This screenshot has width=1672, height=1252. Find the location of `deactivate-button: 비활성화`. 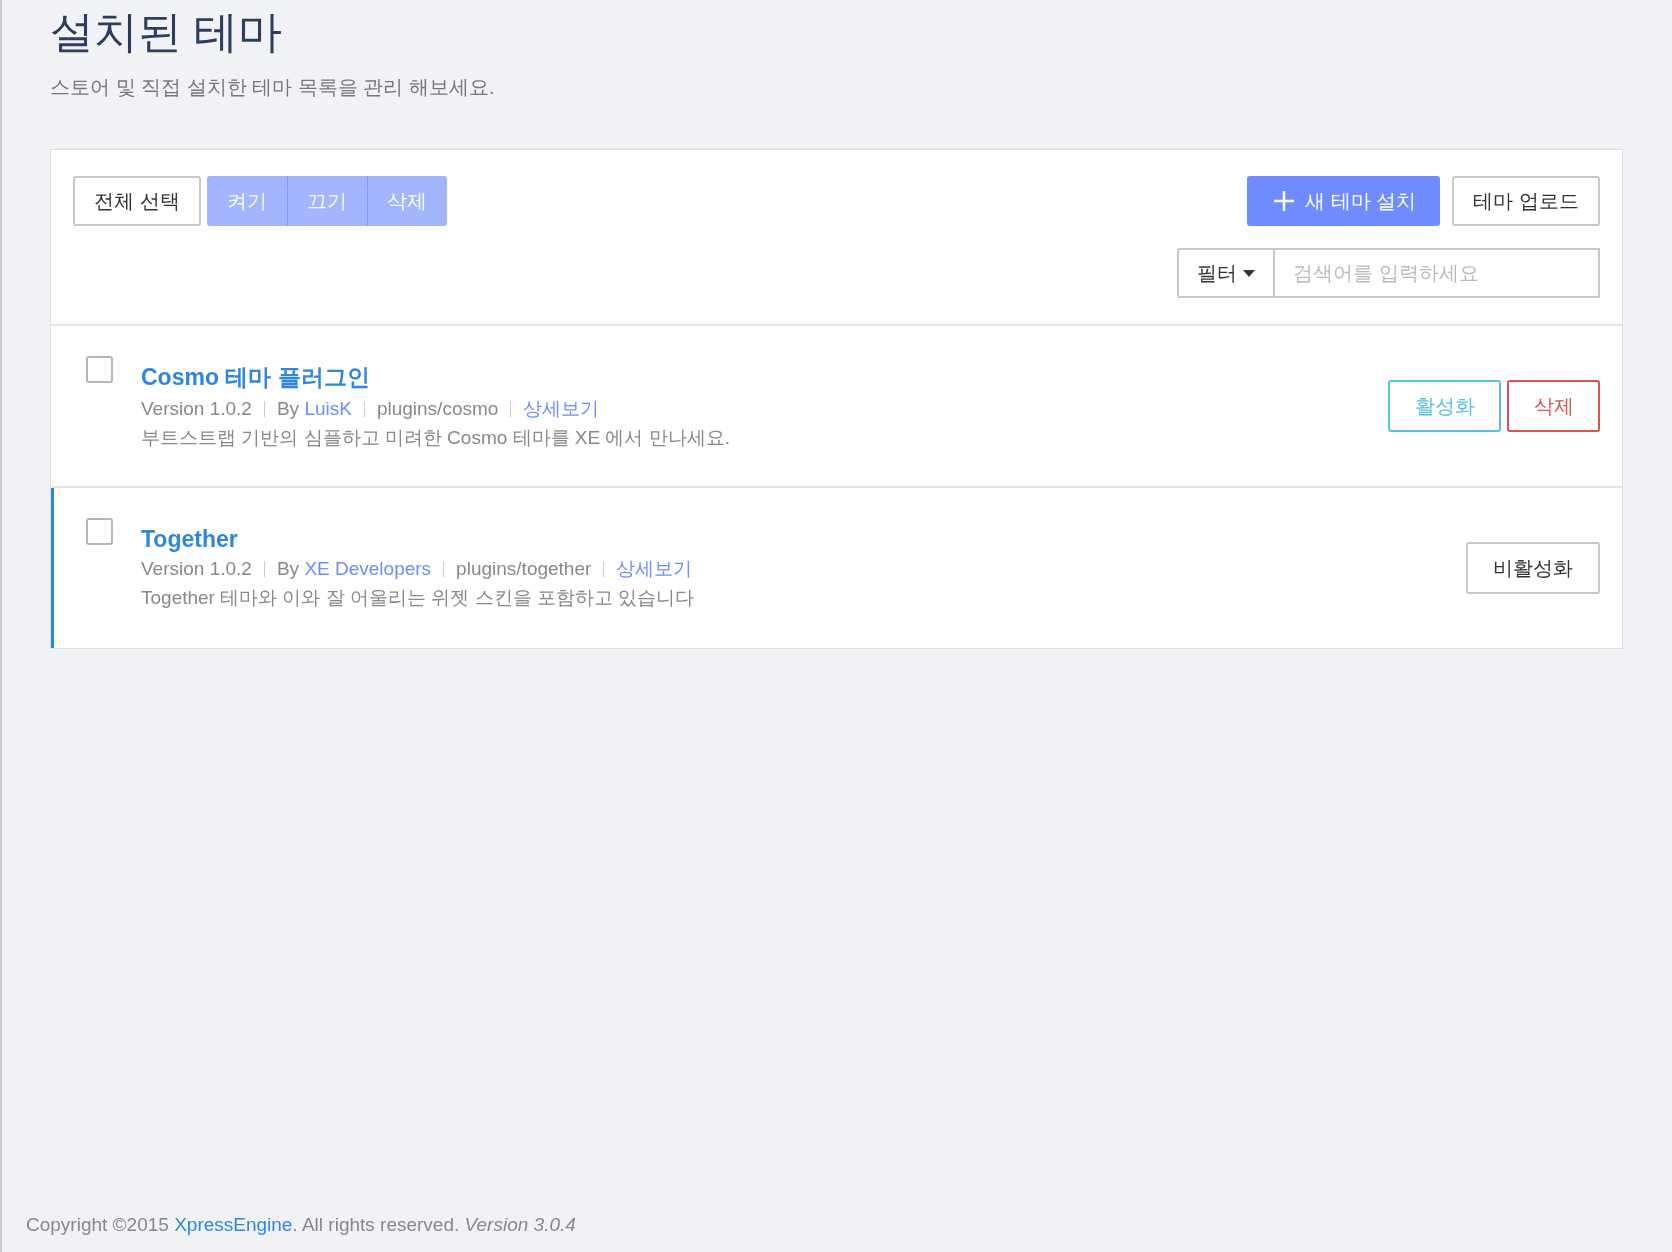

deactivate-button: 비활성화 is located at coordinates (1533, 568).